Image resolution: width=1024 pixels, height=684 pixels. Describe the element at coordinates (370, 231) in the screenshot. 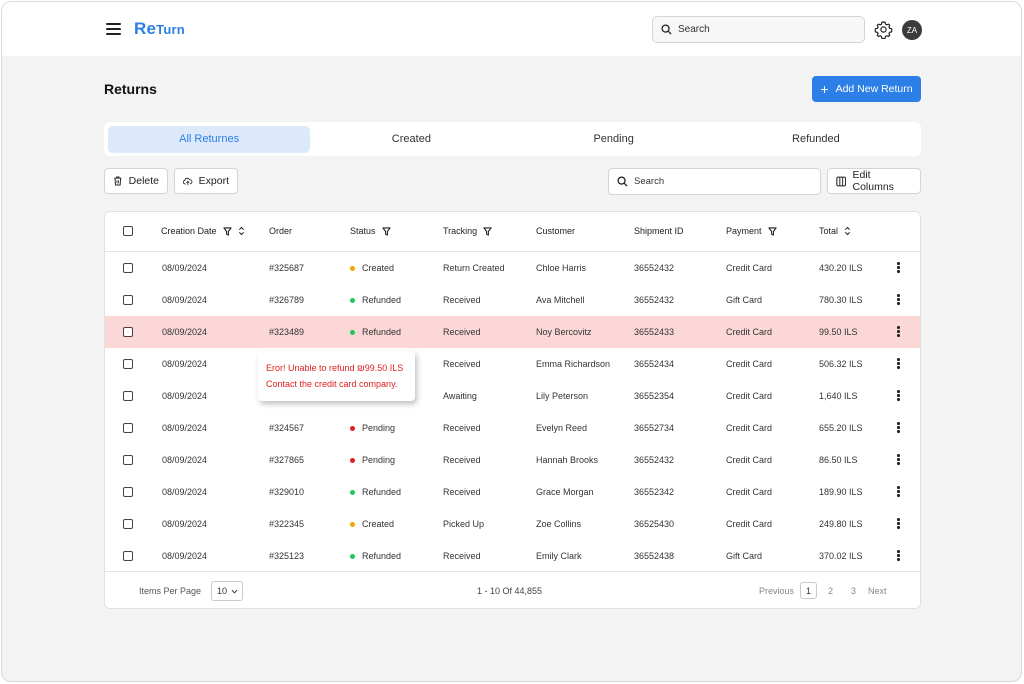

I see `header-status: Status` at that location.